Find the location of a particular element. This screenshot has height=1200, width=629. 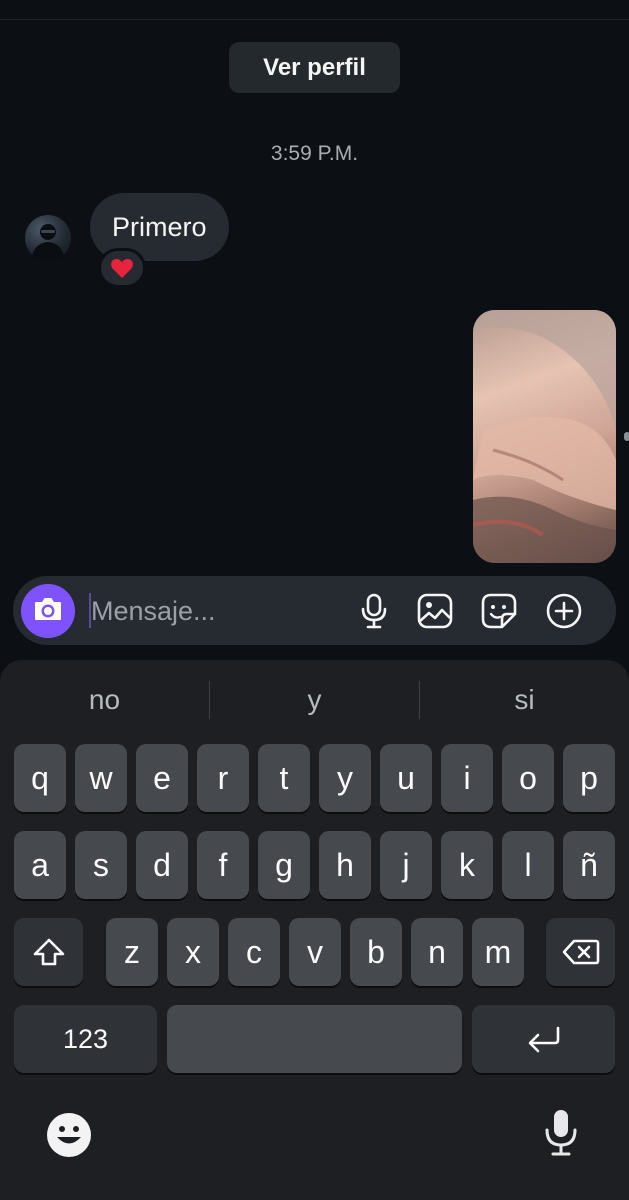

key-o: o is located at coordinates (528, 778).